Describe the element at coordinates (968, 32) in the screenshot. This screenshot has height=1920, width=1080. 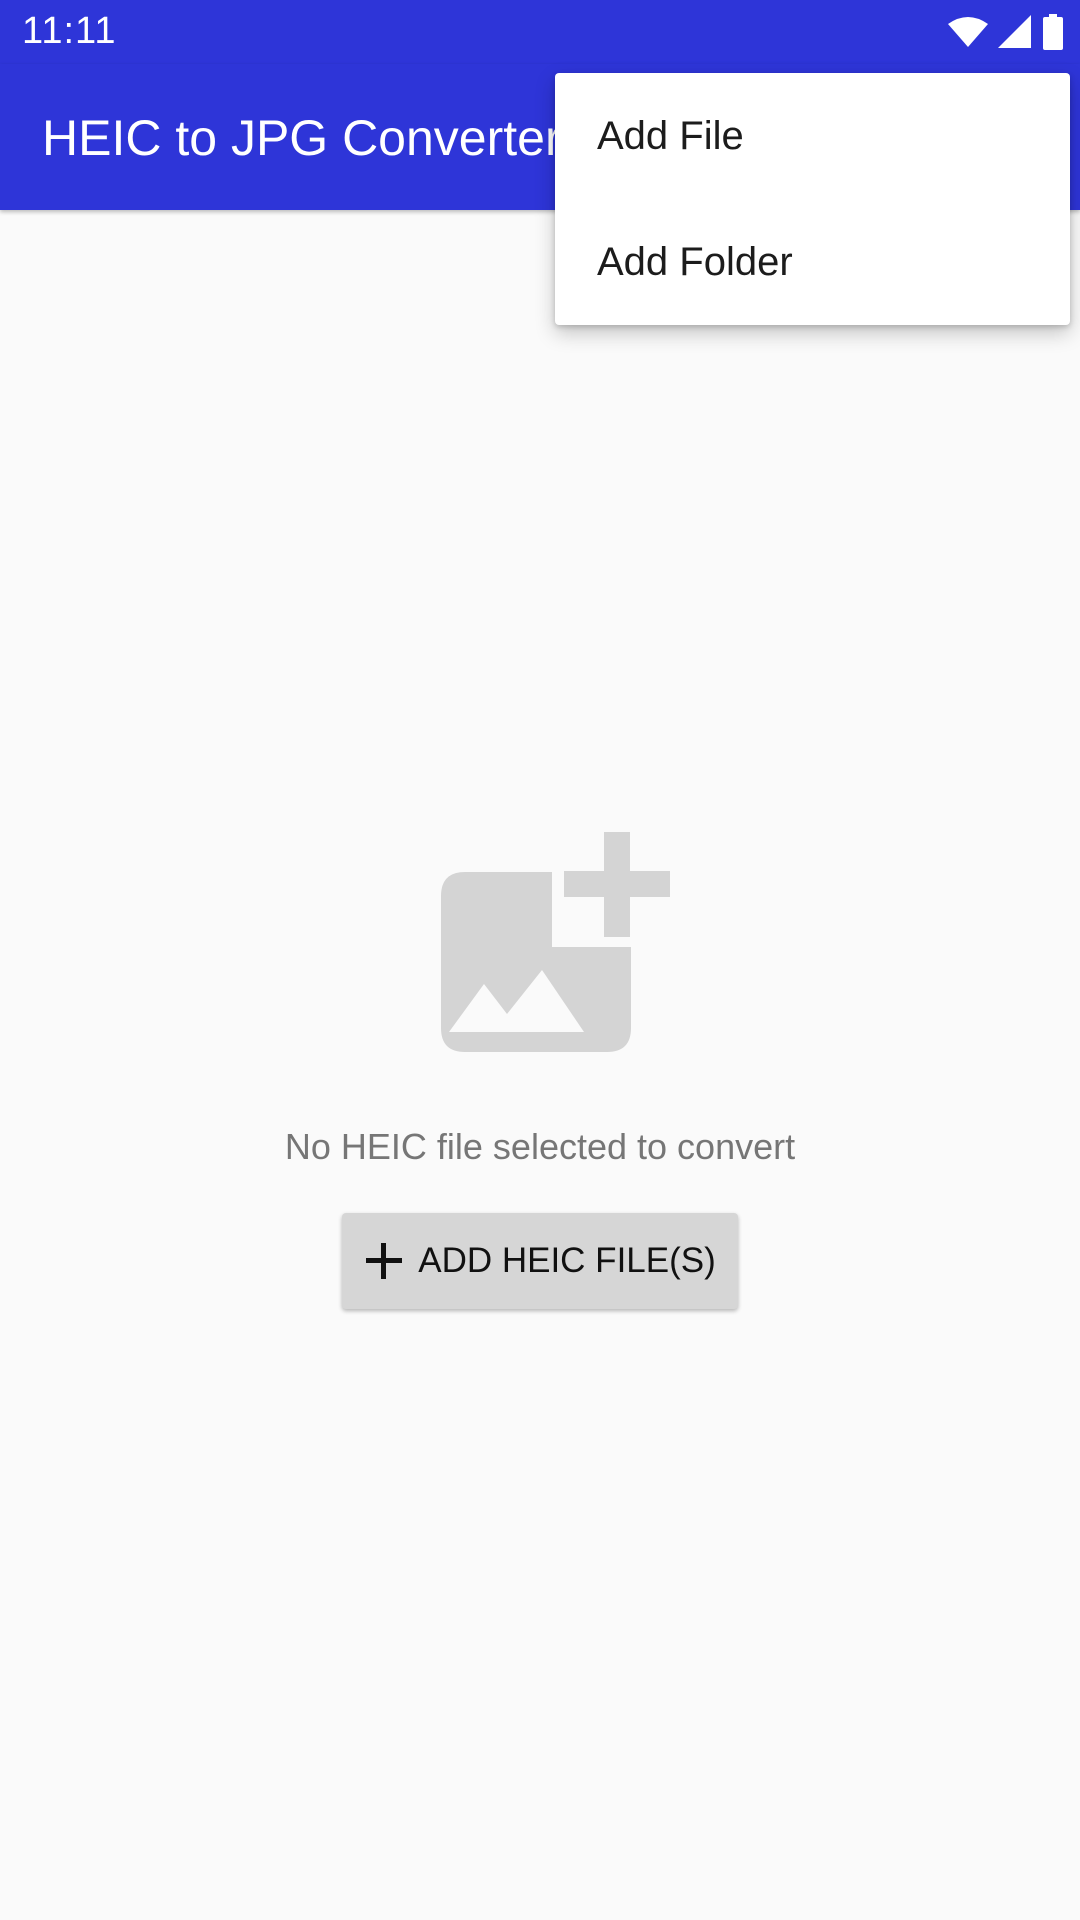
I see `wifi-icon` at that location.